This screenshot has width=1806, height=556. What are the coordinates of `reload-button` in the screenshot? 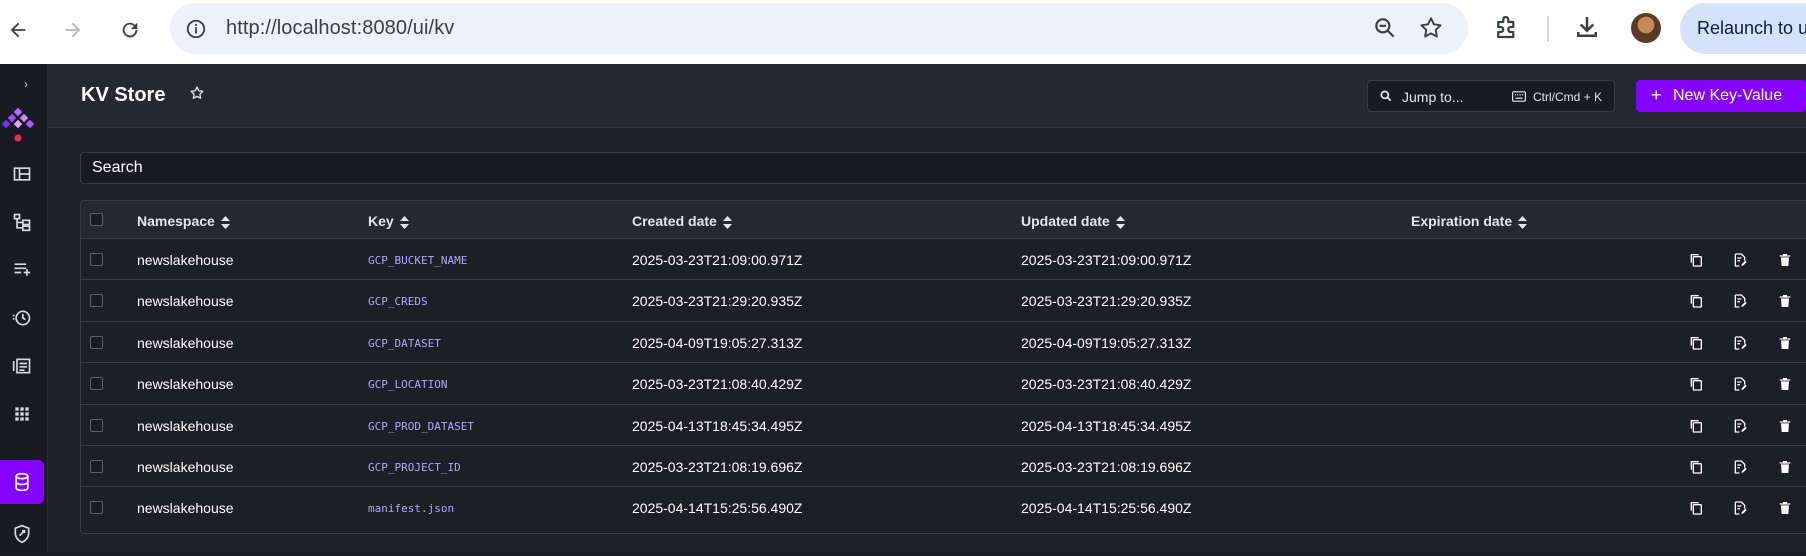 It's located at (130, 30).